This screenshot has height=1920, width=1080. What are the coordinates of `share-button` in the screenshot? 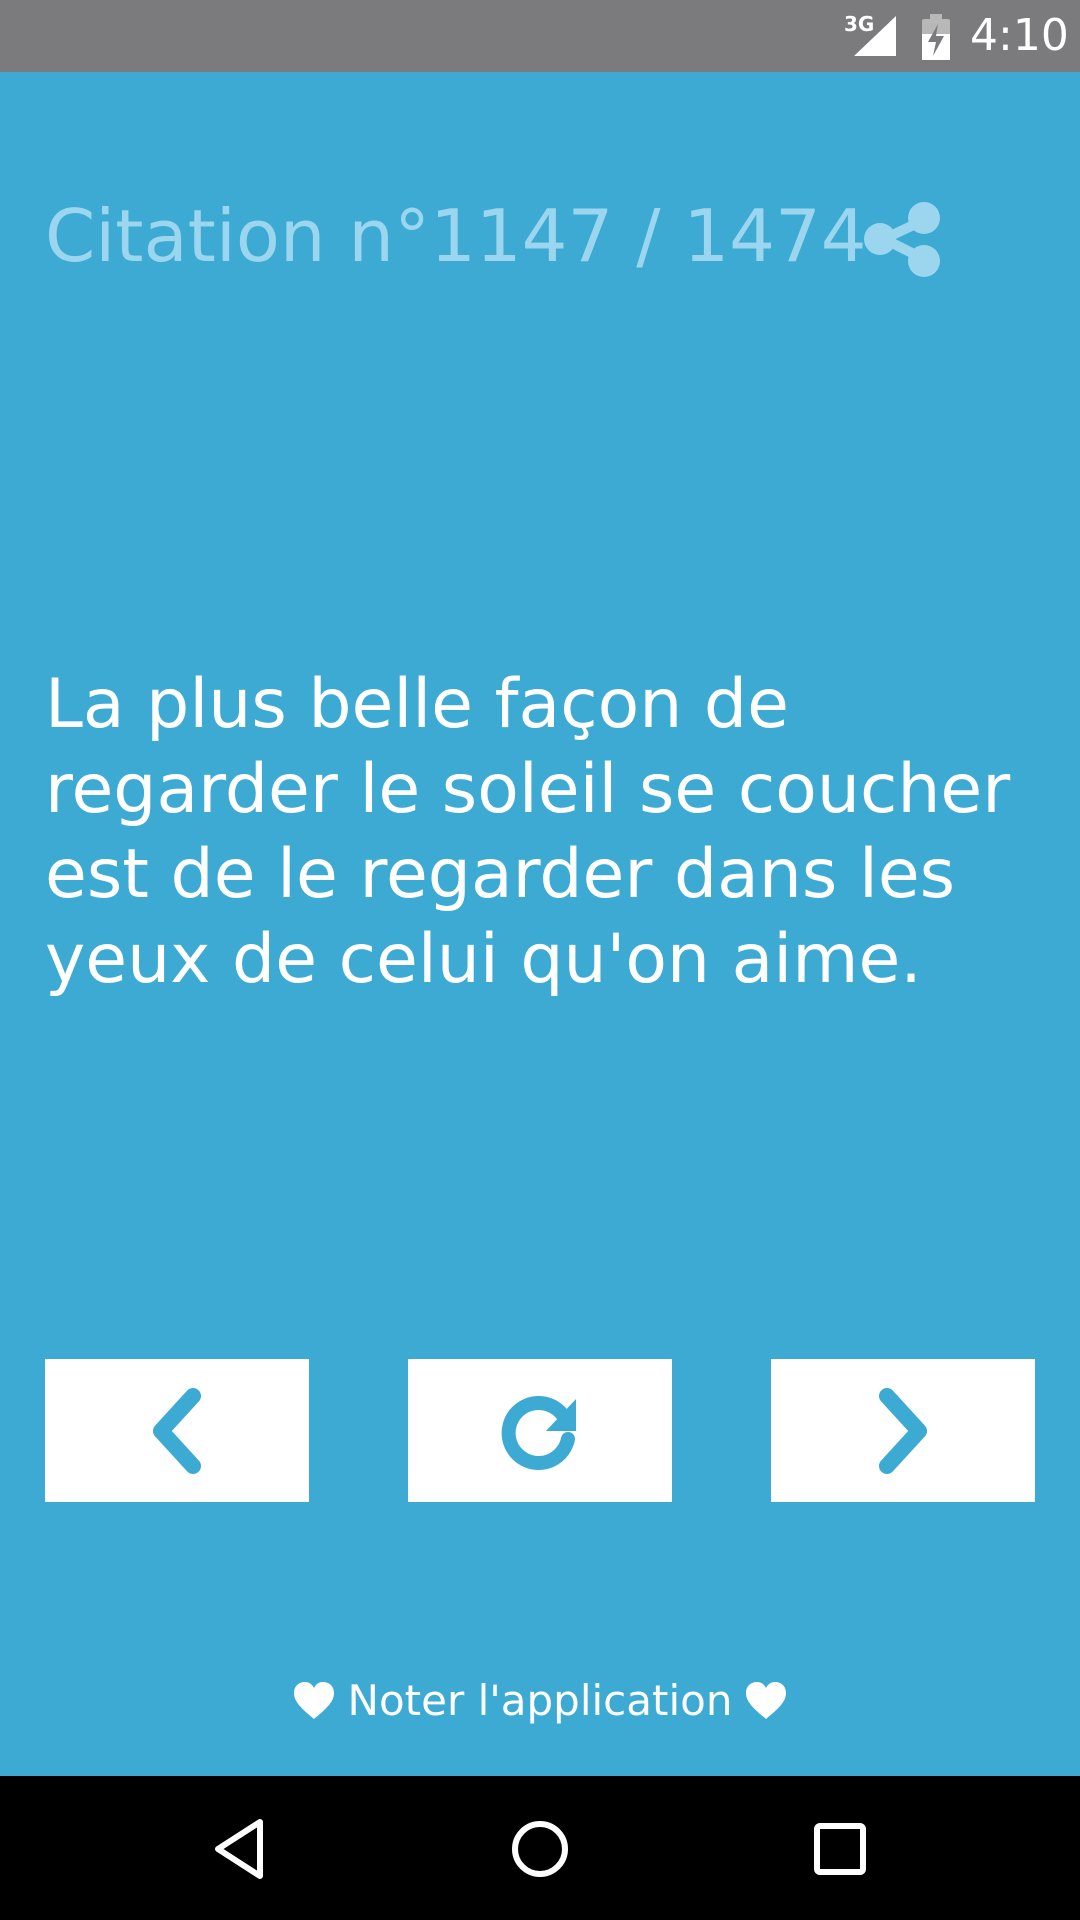 It's located at (903, 239).